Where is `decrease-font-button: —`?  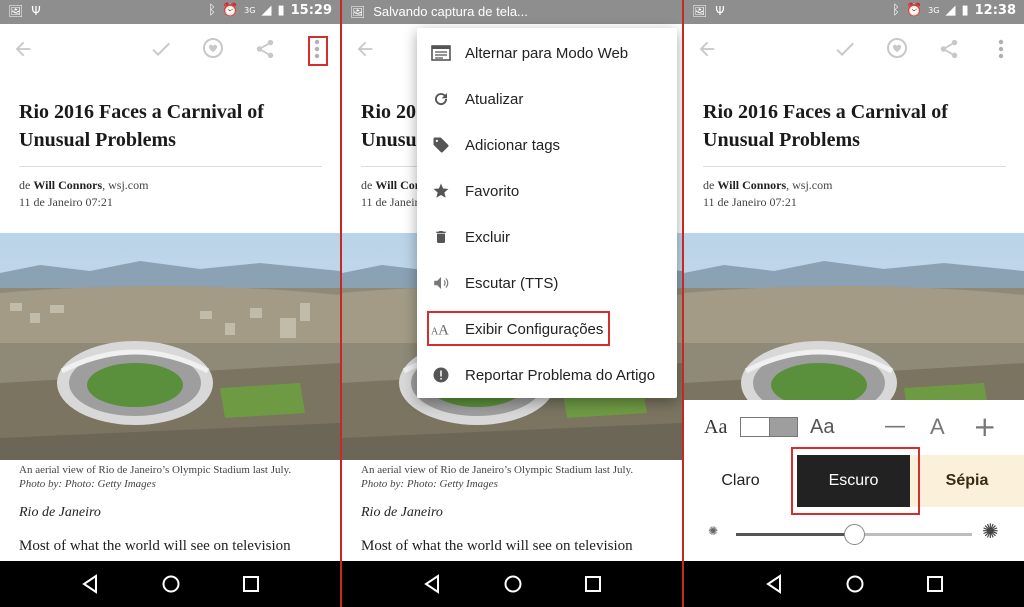
decrease-font-button: — is located at coordinates (895, 426).